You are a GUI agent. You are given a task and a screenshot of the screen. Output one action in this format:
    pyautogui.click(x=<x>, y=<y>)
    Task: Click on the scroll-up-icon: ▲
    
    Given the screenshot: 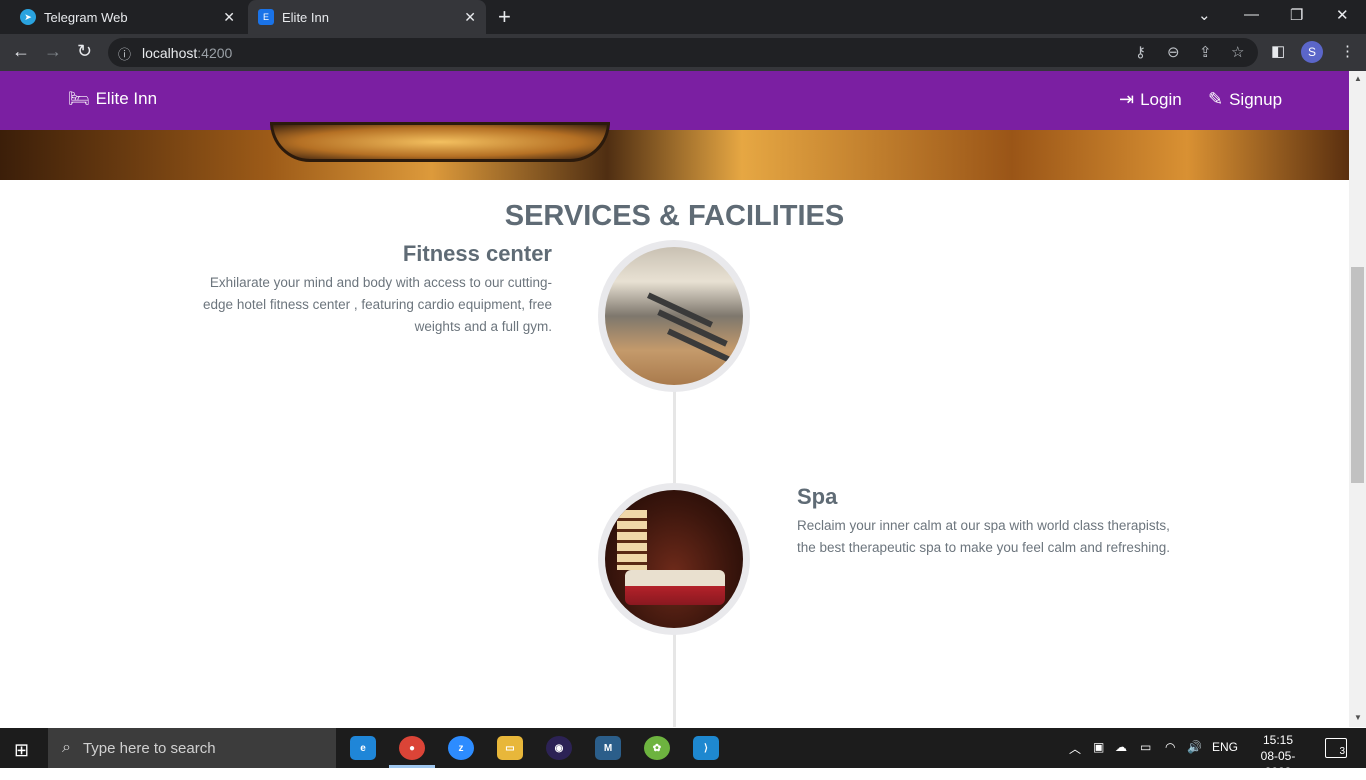 What is the action you would take?
    pyautogui.click(x=1358, y=78)
    